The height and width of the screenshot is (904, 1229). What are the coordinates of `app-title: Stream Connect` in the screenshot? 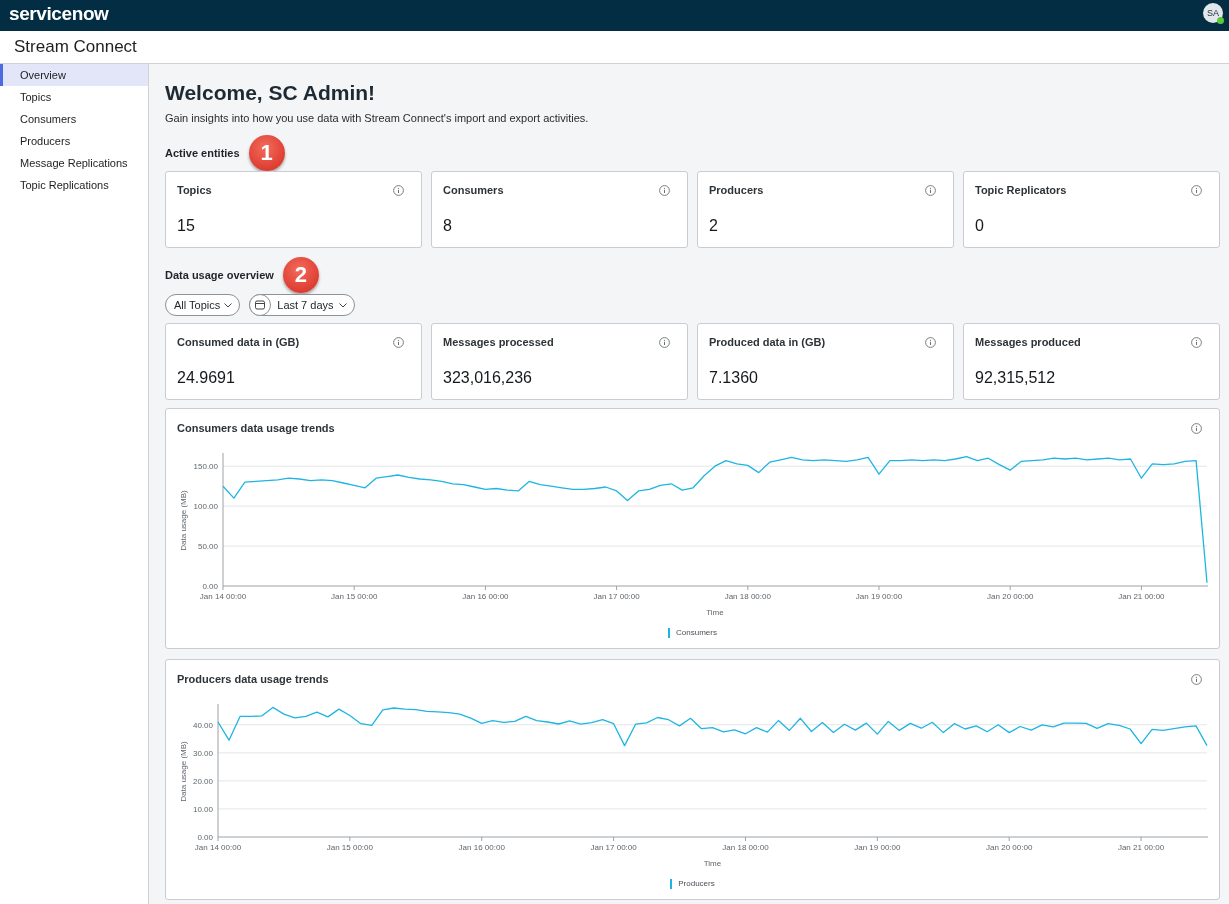 It's located at (75, 47).